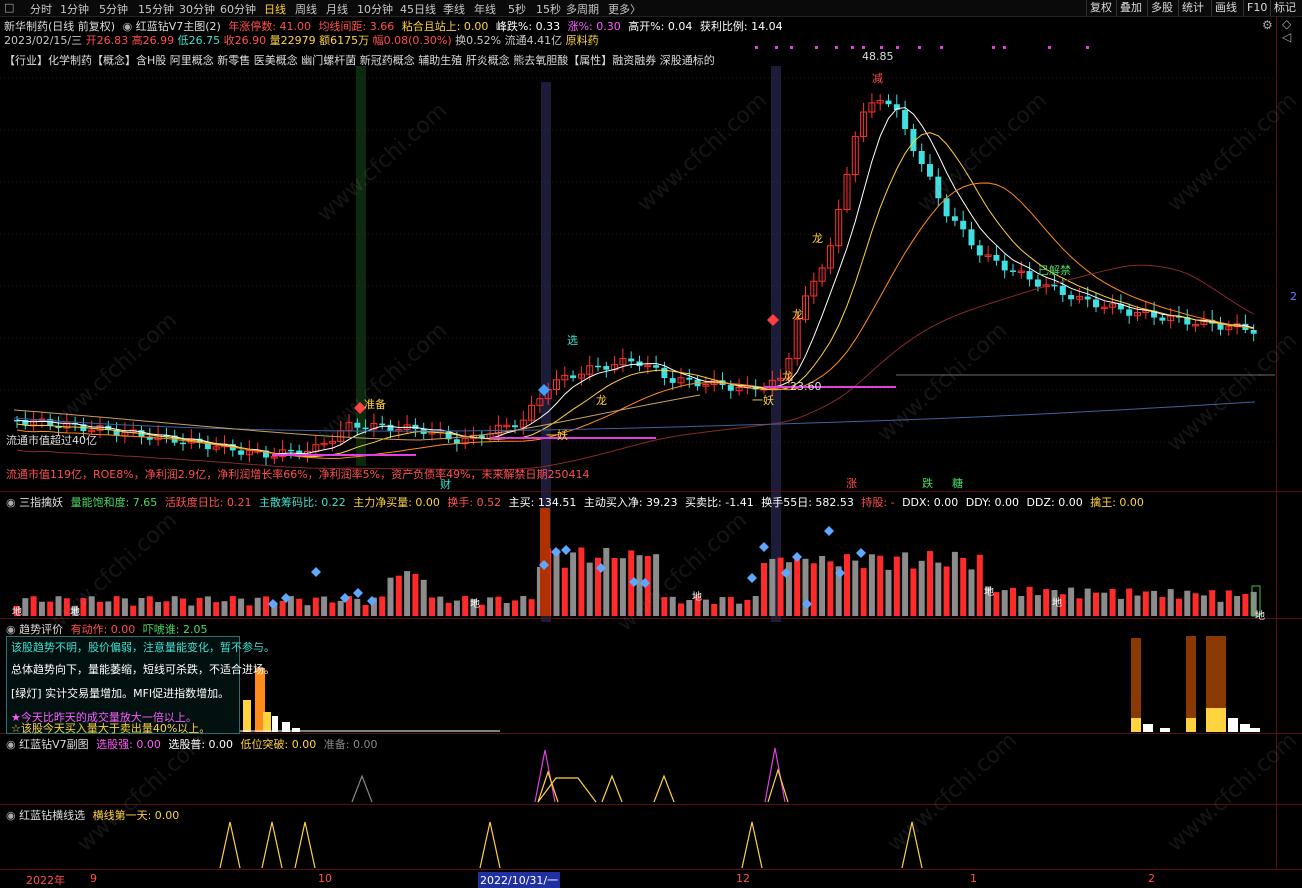 Image resolution: width=1302 pixels, height=888 pixels. I want to click on di-marker: 地, so click(75, 612).